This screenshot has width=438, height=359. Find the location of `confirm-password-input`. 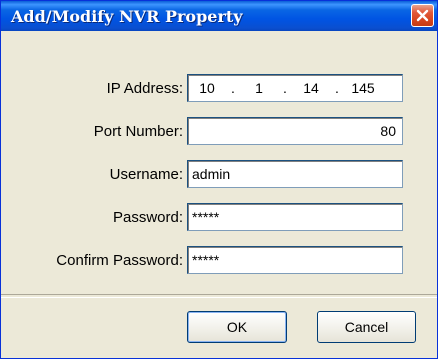

confirm-password-input is located at coordinates (295, 260).